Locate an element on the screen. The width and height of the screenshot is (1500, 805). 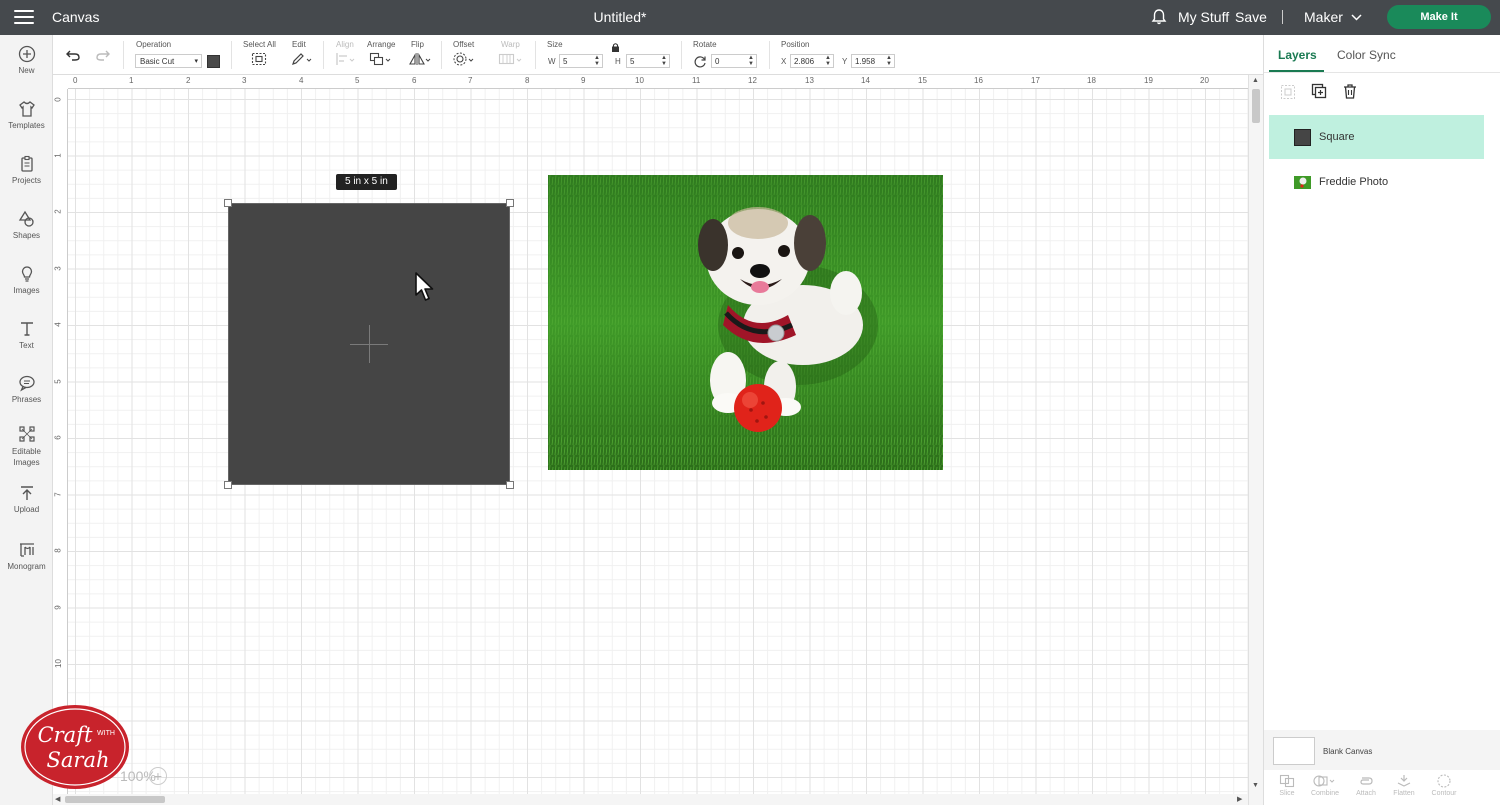
edit-group: Edit is located at coordinates (302, 54).